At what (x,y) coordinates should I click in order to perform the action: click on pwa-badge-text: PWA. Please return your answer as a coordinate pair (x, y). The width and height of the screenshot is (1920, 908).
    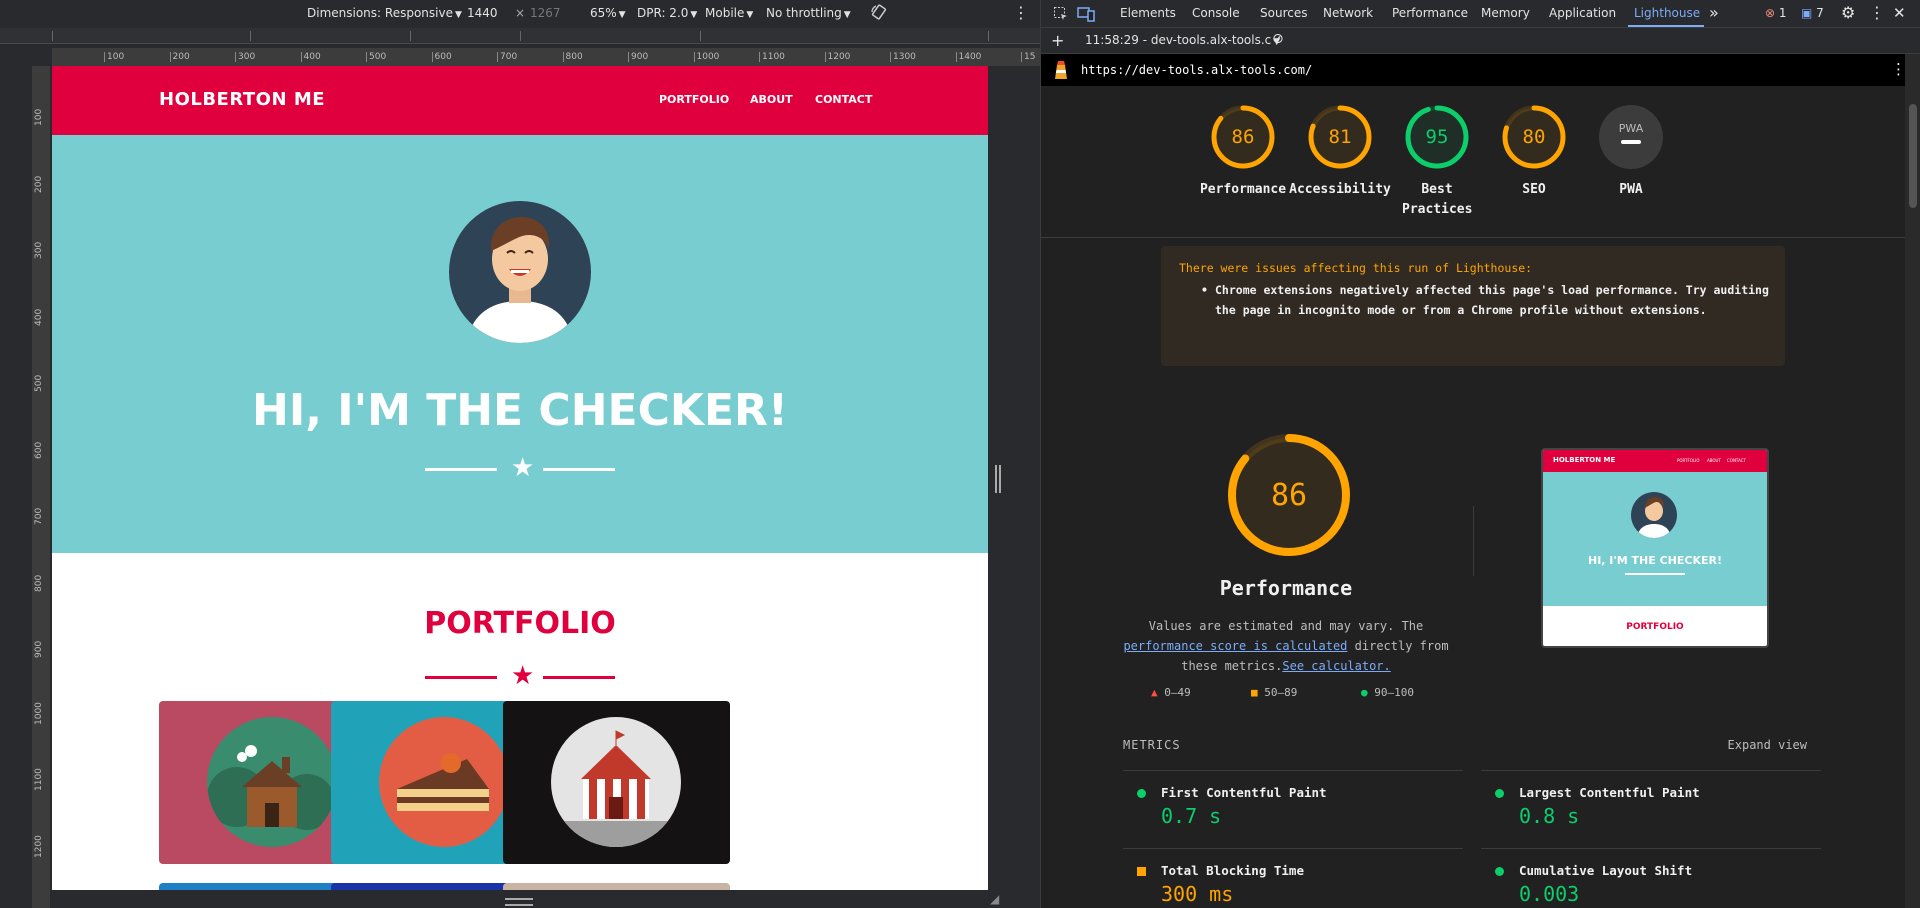
    Looking at the image, I should click on (1631, 128).